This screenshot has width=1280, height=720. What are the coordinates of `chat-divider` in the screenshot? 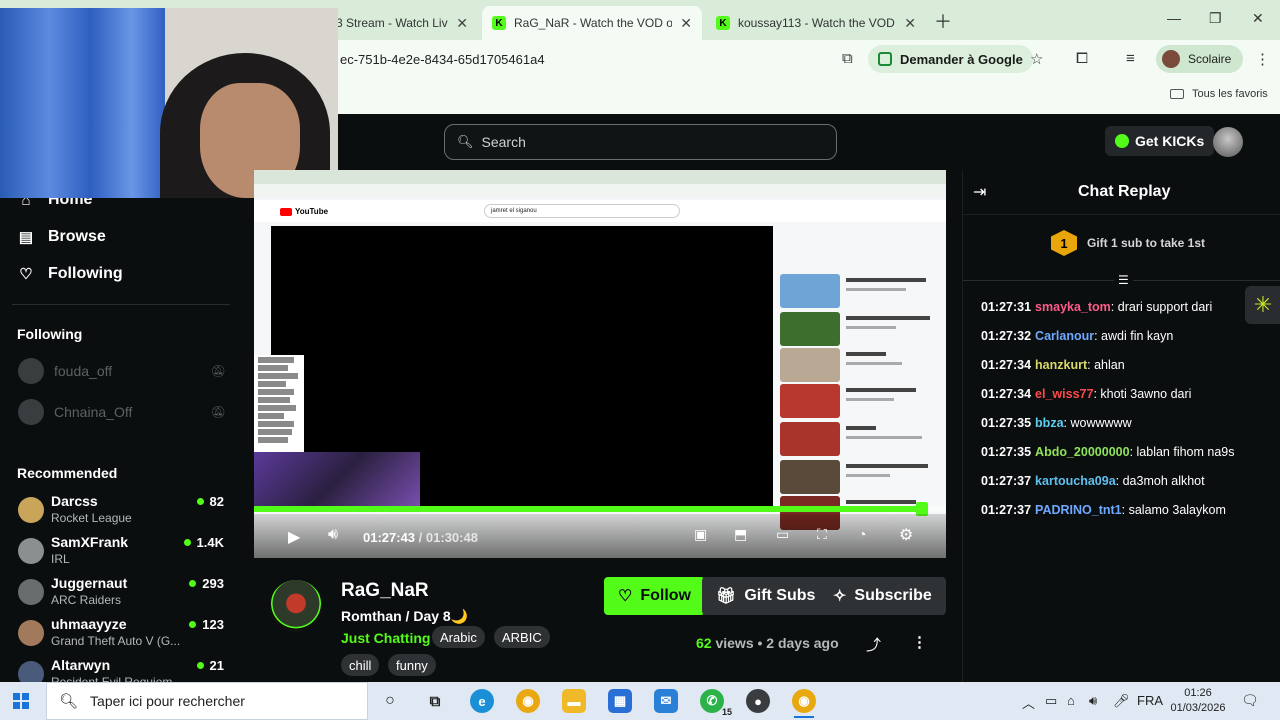 It's located at (1121, 214).